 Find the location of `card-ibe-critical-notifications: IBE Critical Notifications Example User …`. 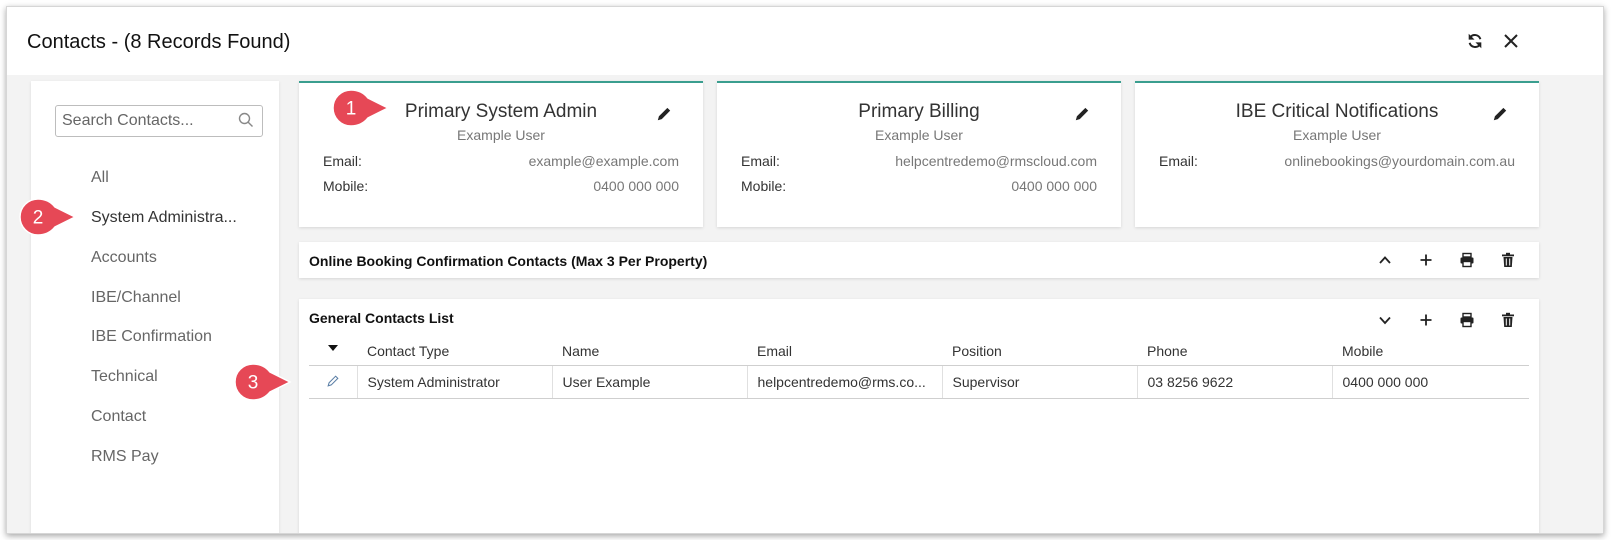

card-ibe-critical-notifications: IBE Critical Notifications Example User … is located at coordinates (1337, 154).